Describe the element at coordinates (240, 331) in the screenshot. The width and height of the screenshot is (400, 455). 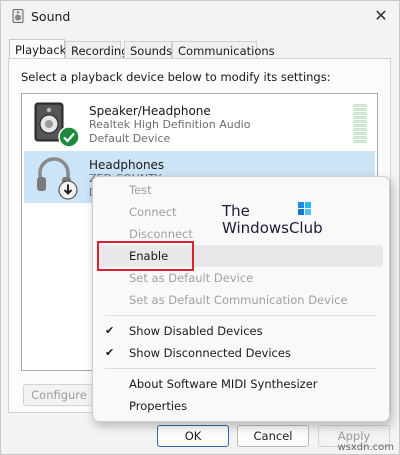
I see `menu-item-show-disabled-devices: ✔ Show Disabled Devices` at that location.